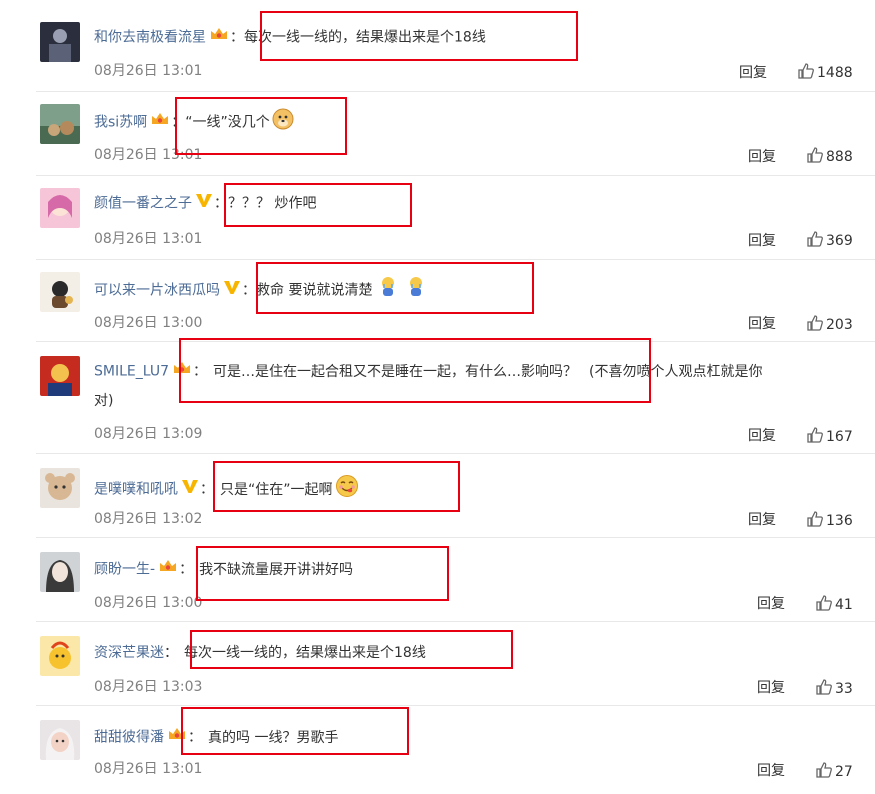 This screenshot has height=794, width=875. I want to click on comment-content: 我不缺流量展开讲讲好吗, so click(276, 569).